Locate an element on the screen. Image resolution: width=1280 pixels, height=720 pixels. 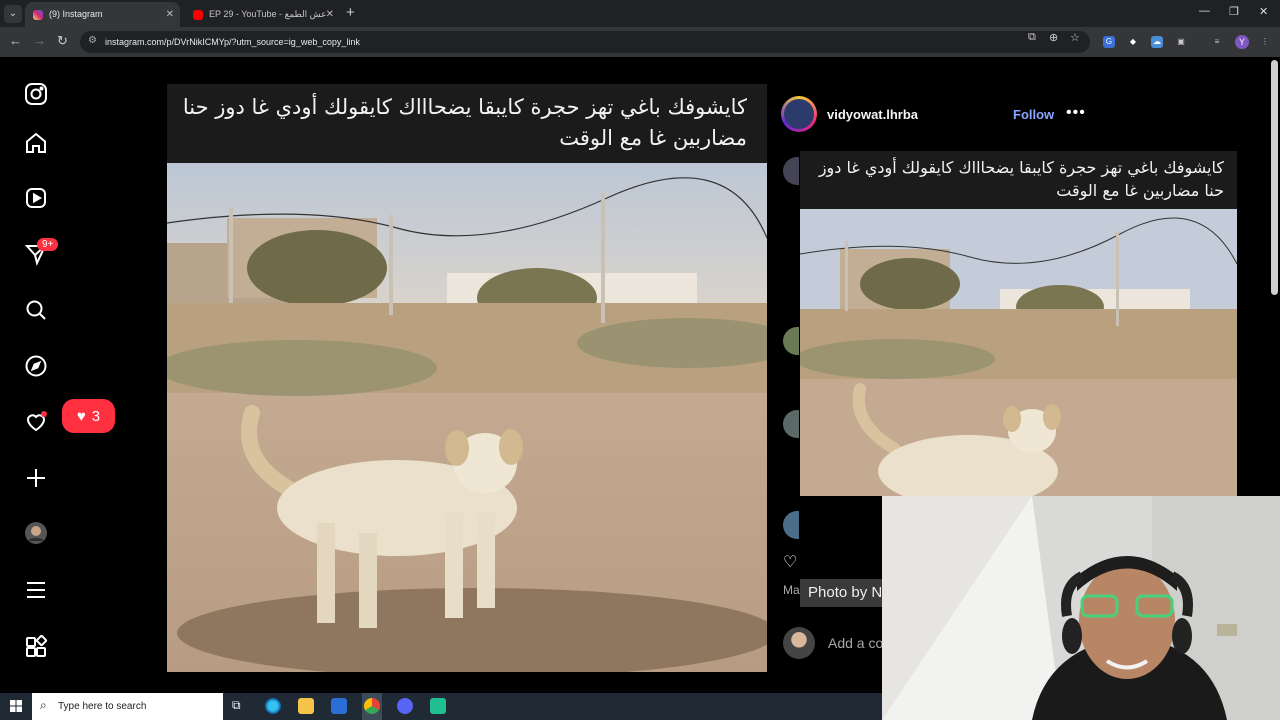
windows-taskbar: ⌕ Type here to search ⧉ is located at coordinates (441, 706).